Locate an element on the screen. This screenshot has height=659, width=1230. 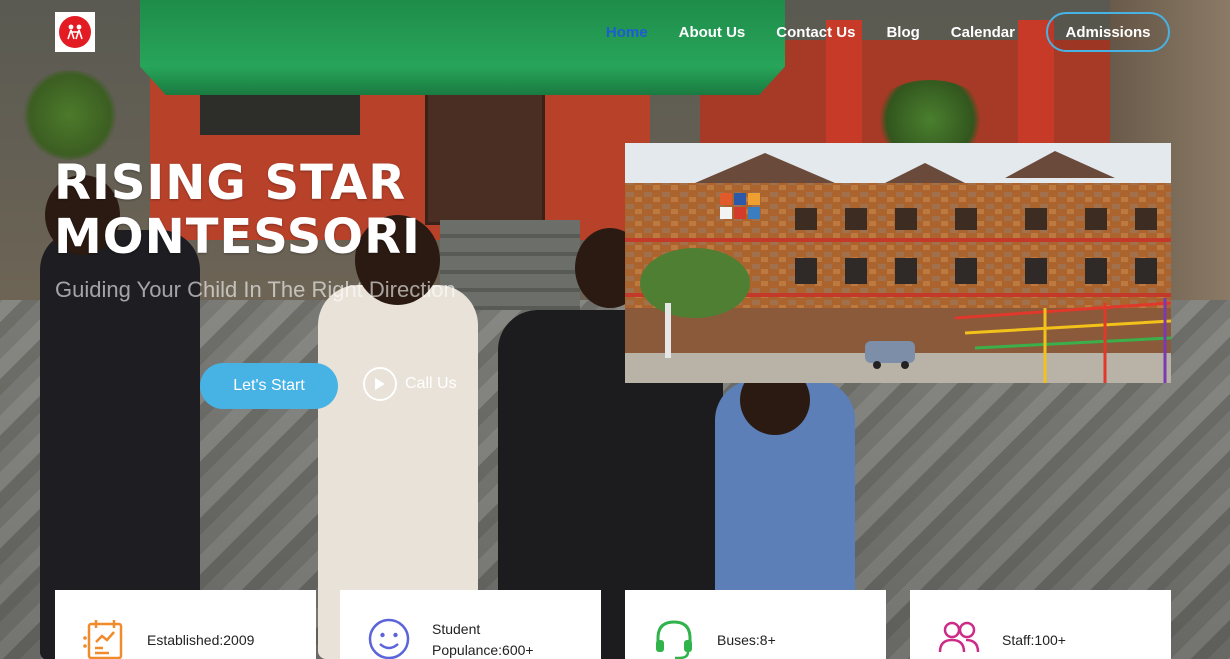
stat-card-established: Established:2009 is located at coordinates (185, 624).